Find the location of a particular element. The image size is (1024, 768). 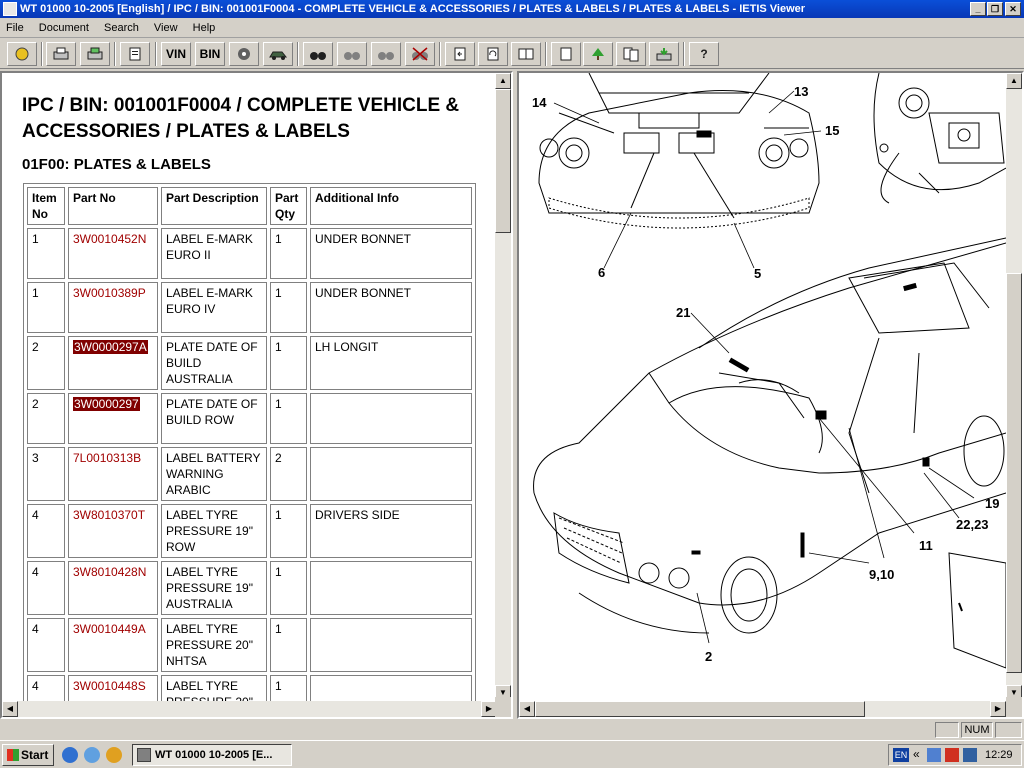

column-header: Part Description is located at coordinates (214, 206).